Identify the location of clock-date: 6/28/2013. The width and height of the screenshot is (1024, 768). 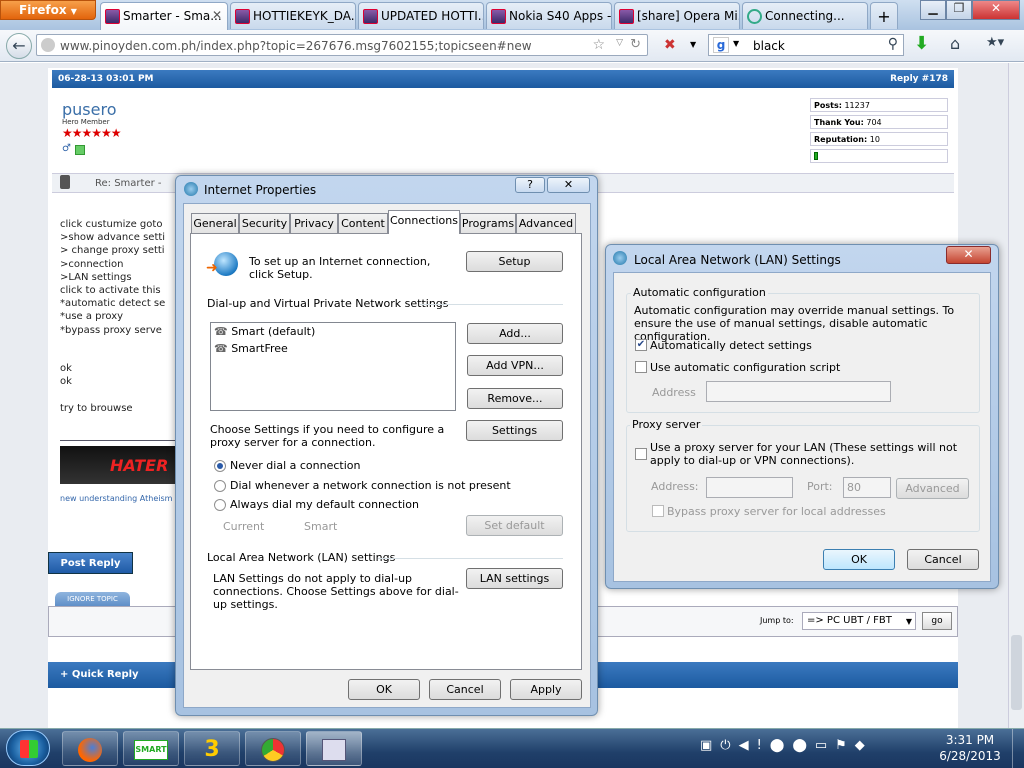
(970, 756).